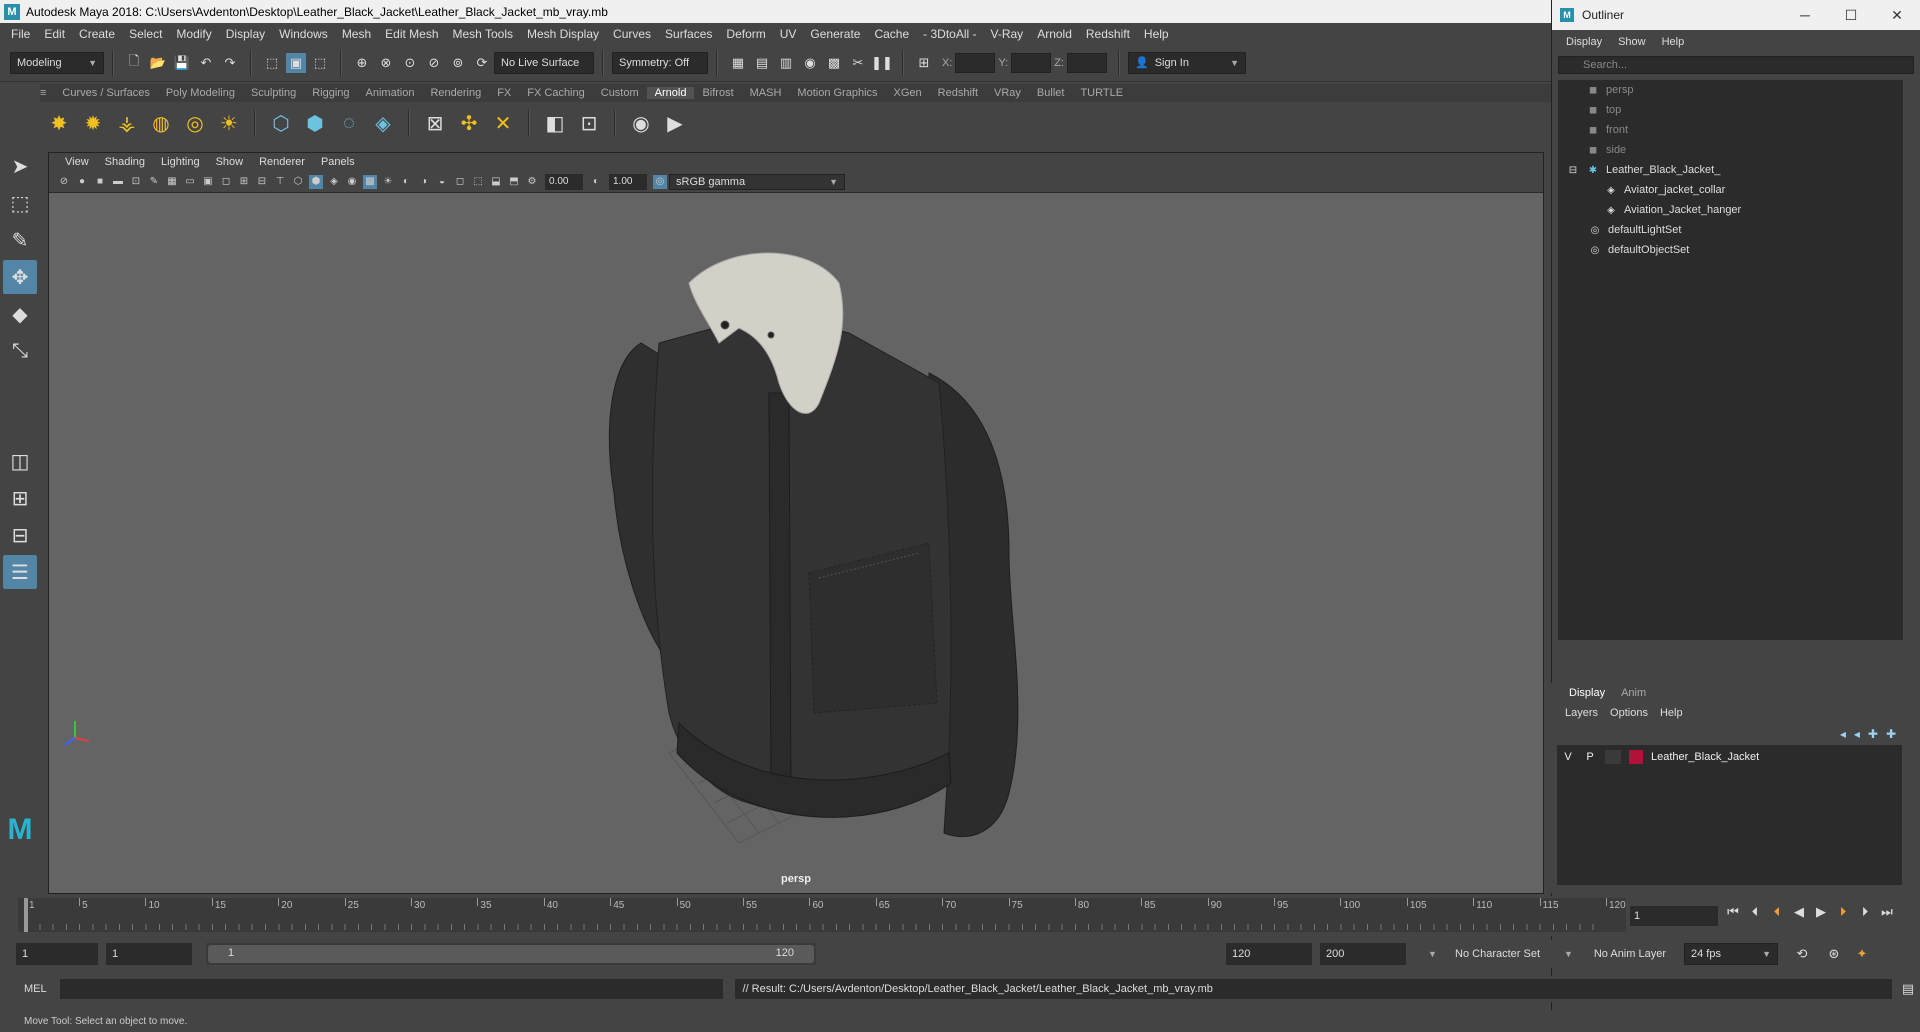 This screenshot has height=1032, width=1920. Describe the element at coordinates (1481, 954) in the screenshot. I see `character-set-dropdown: ▼ No Character Set` at that location.